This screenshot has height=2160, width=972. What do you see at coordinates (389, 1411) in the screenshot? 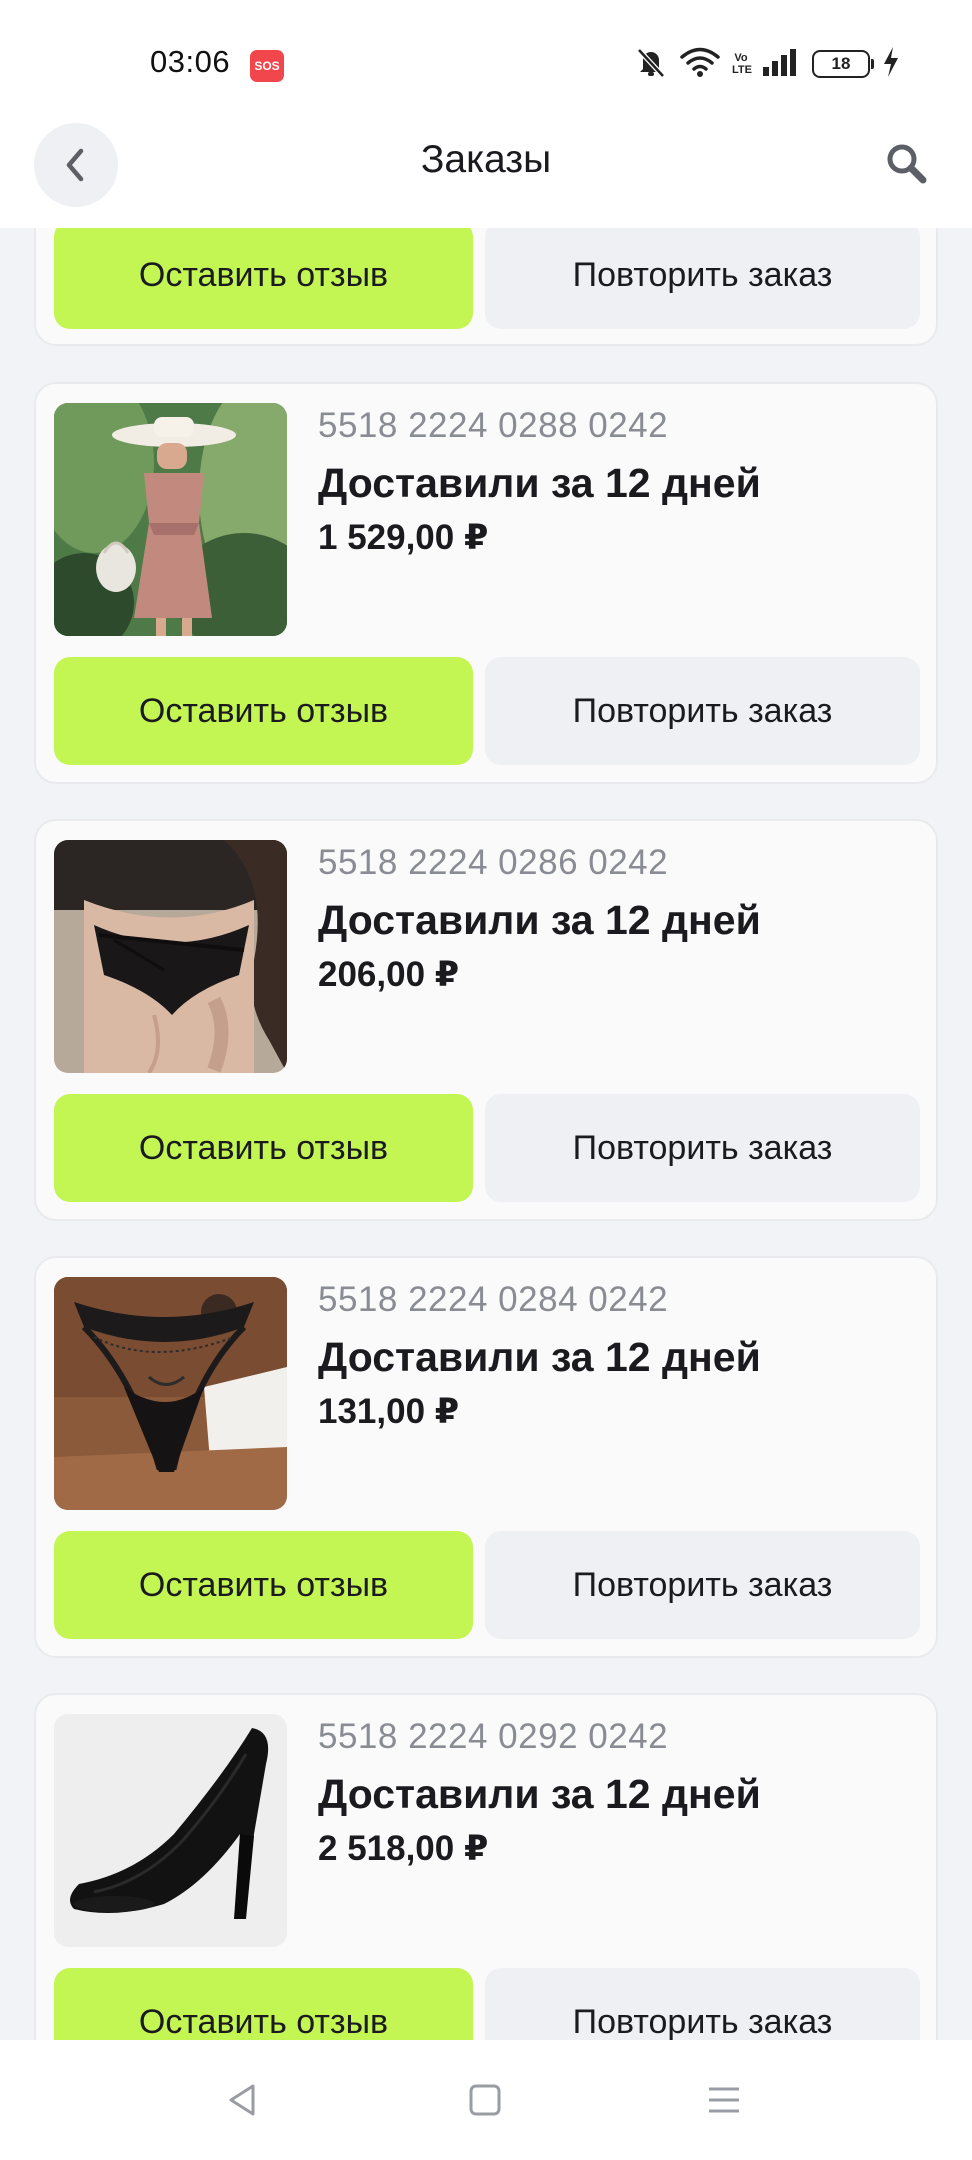
I see `order-price: 131,00 ₽` at bounding box center [389, 1411].